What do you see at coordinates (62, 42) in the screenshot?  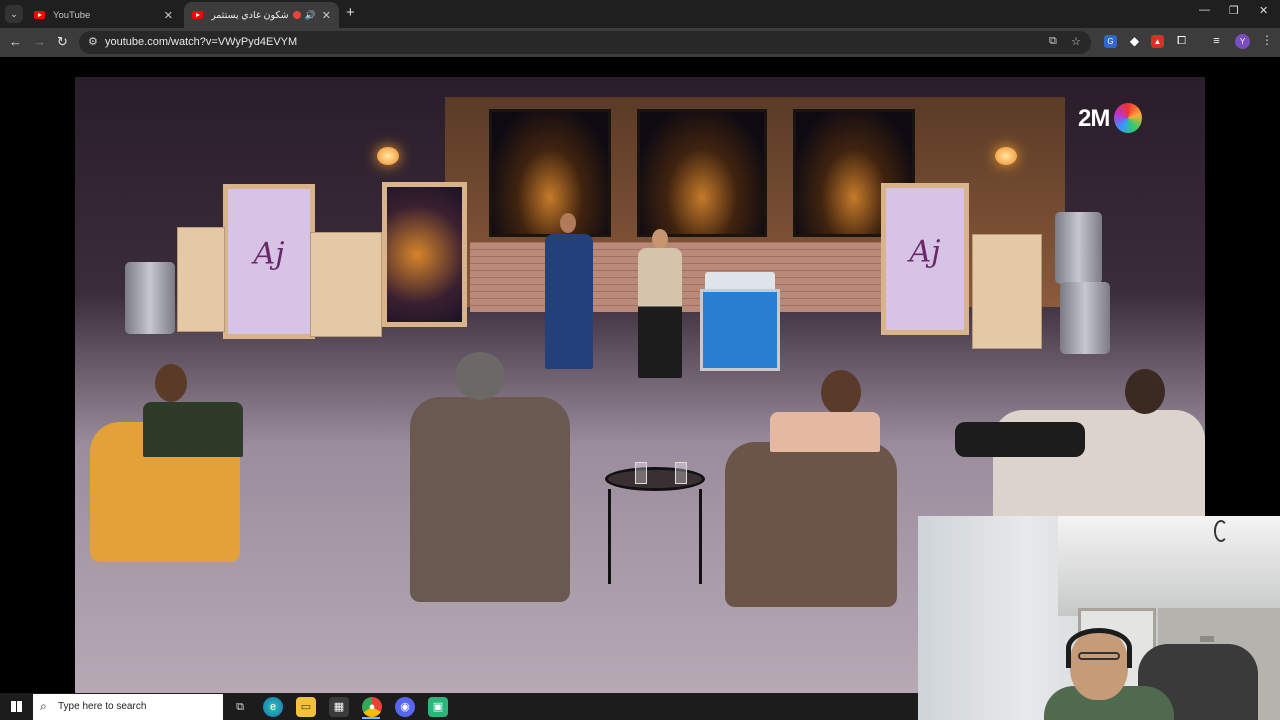 I see `reload-icon: ↻` at bounding box center [62, 42].